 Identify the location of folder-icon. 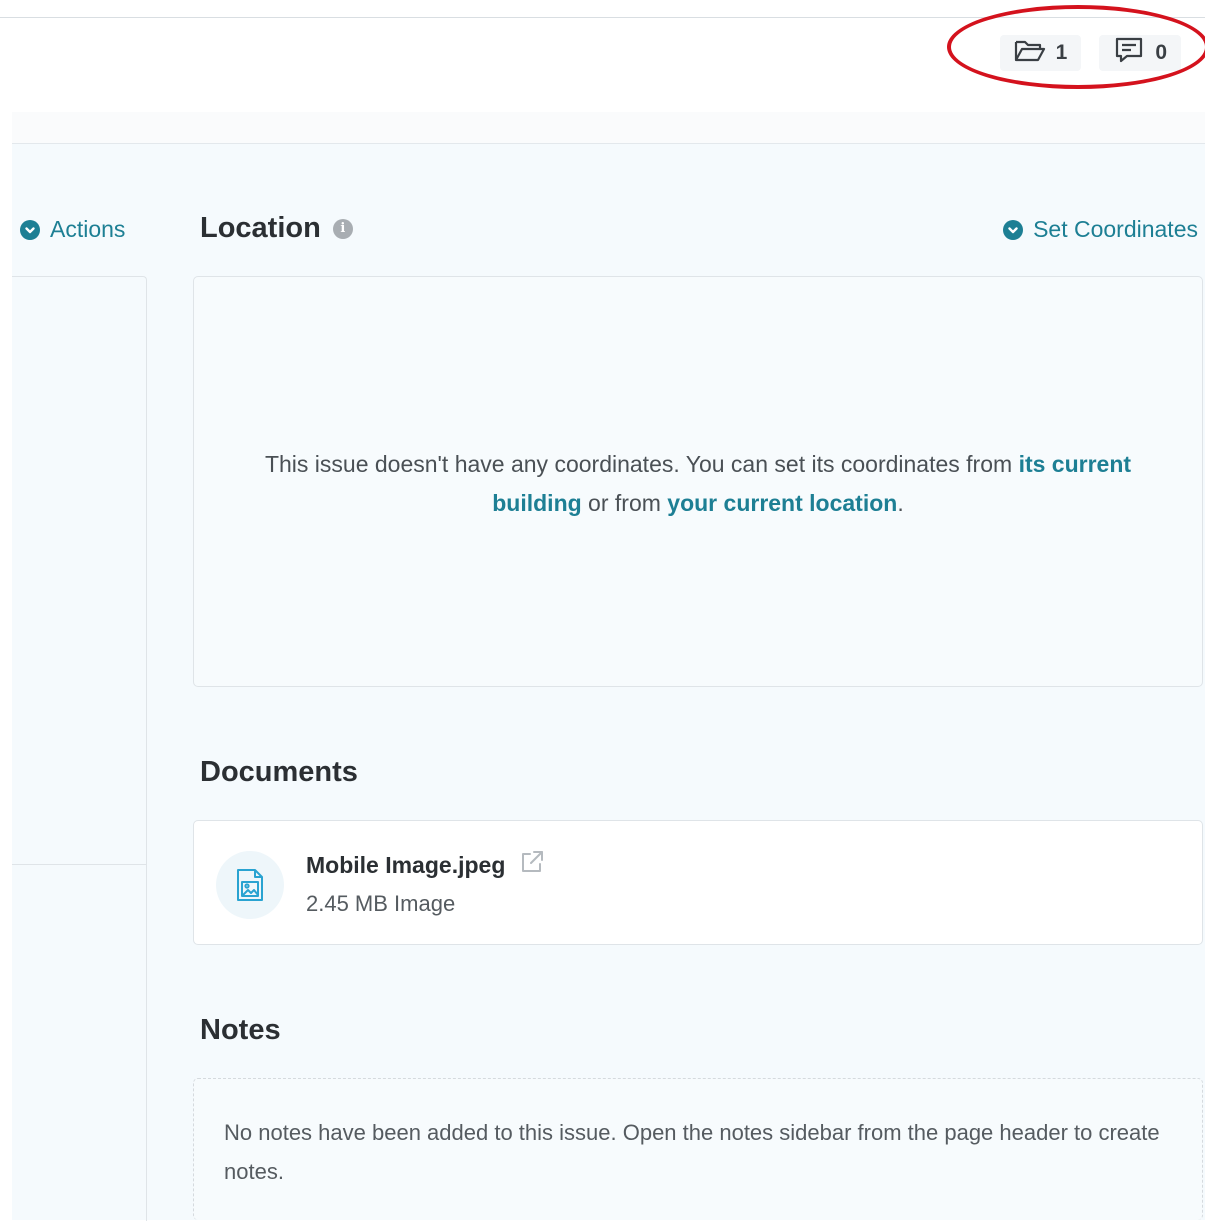
(1030, 53).